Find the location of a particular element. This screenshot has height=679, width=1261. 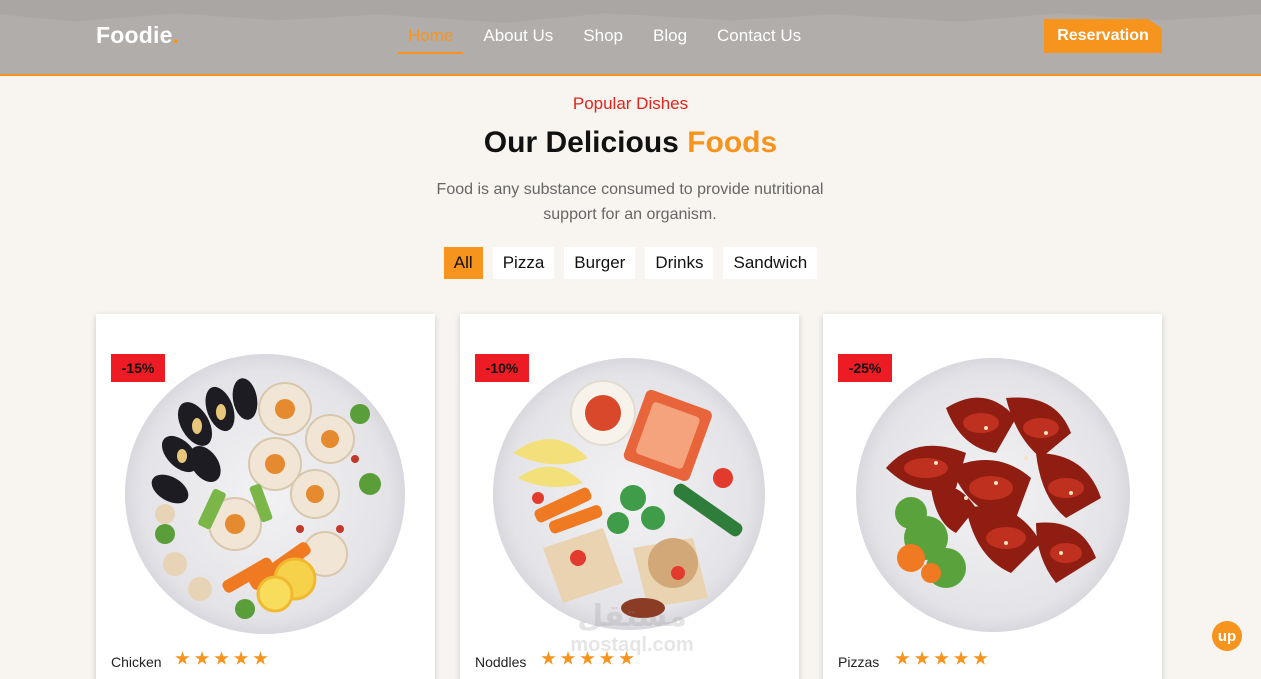

dish-name: Noddles is located at coordinates (500, 662).